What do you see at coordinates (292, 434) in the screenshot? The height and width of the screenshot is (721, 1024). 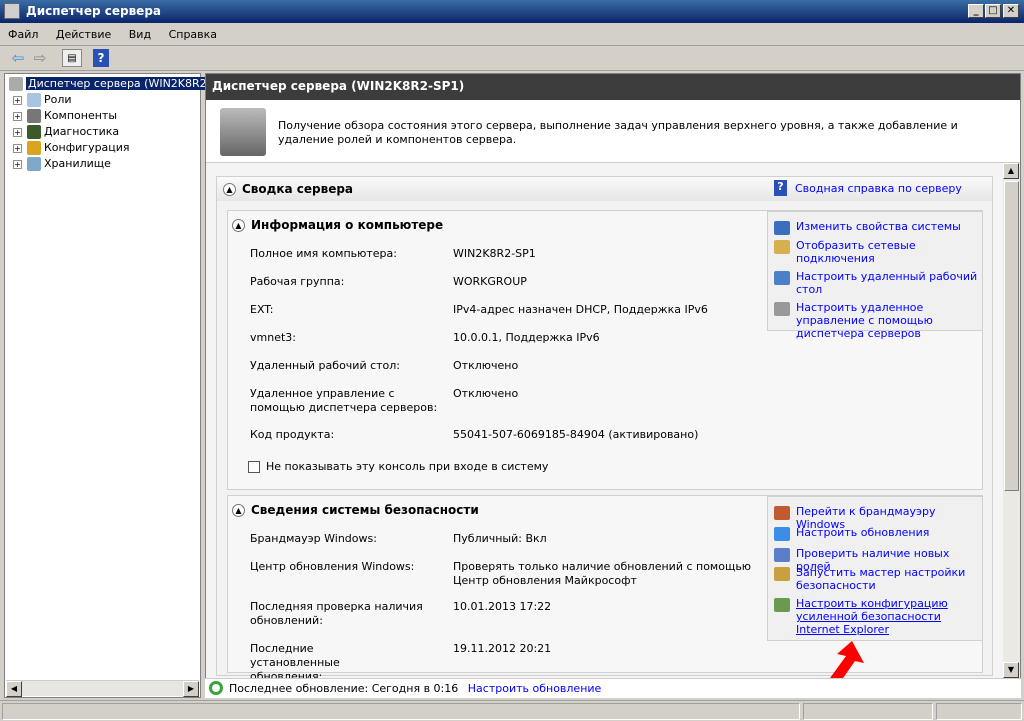 I see `info-label: Код продукта:` at bounding box center [292, 434].